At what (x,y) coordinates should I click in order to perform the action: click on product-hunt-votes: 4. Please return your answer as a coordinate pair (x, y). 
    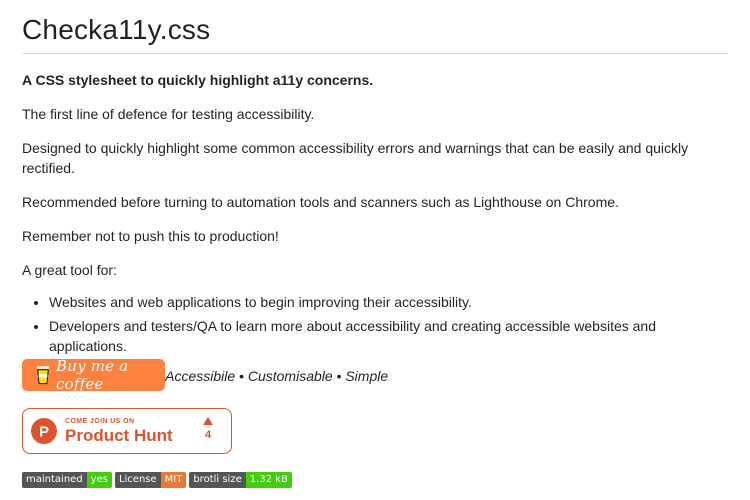
    Looking at the image, I should click on (208, 429).